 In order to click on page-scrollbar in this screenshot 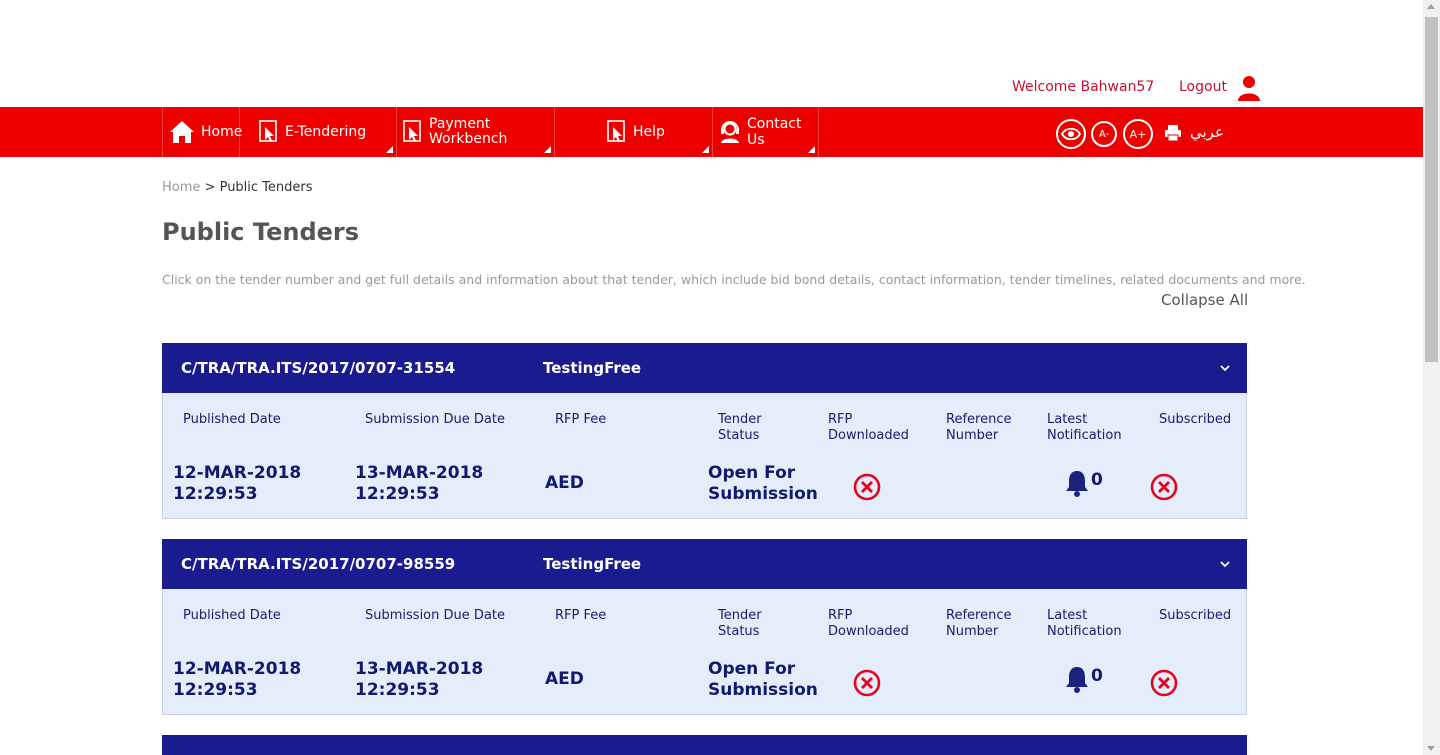, I will do `click(1431, 377)`.